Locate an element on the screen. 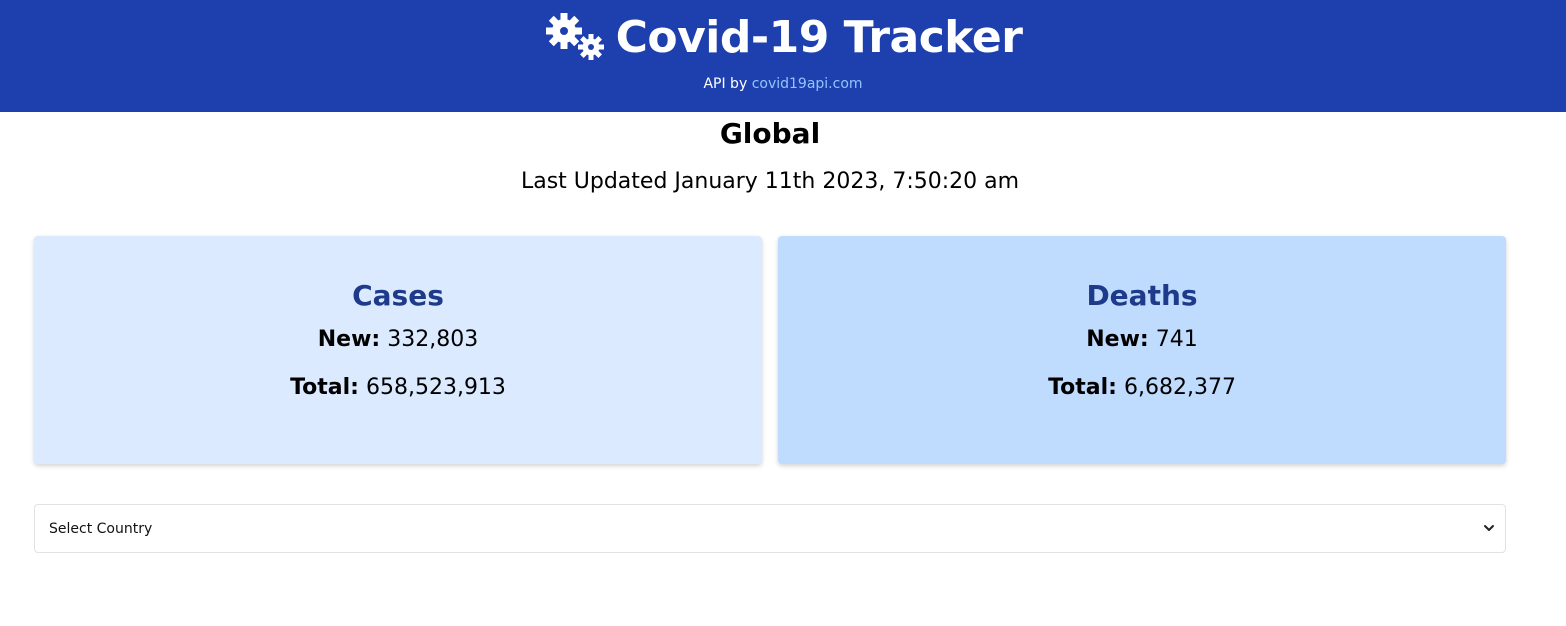 The image size is (1566, 626). cases-total: Total: 658,523,913 is located at coordinates (398, 388).